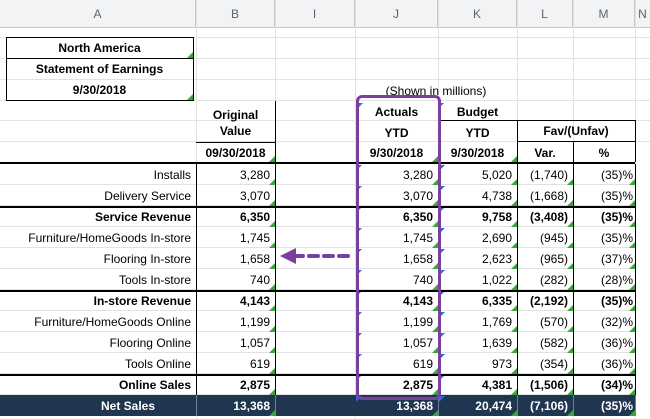 This screenshot has height=419, width=650. I want to click on variance-cell: (945), so click(545, 237).